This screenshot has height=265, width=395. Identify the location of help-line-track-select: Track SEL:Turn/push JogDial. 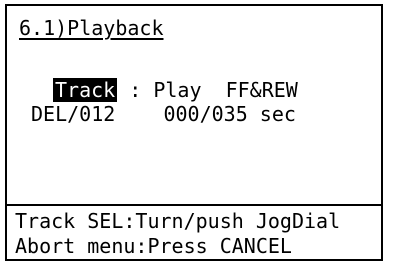
(178, 221).